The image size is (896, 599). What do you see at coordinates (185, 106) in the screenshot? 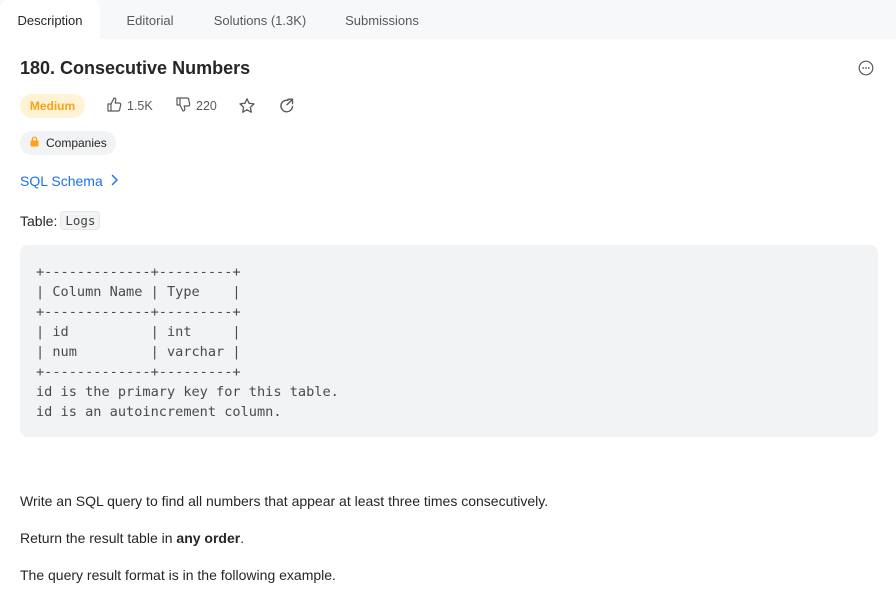
I see `thumbs-down-icon` at bounding box center [185, 106].